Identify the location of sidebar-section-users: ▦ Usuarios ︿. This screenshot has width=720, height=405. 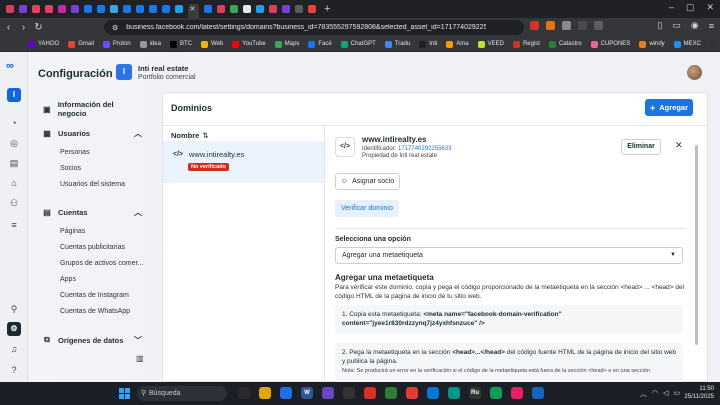
(92, 133).